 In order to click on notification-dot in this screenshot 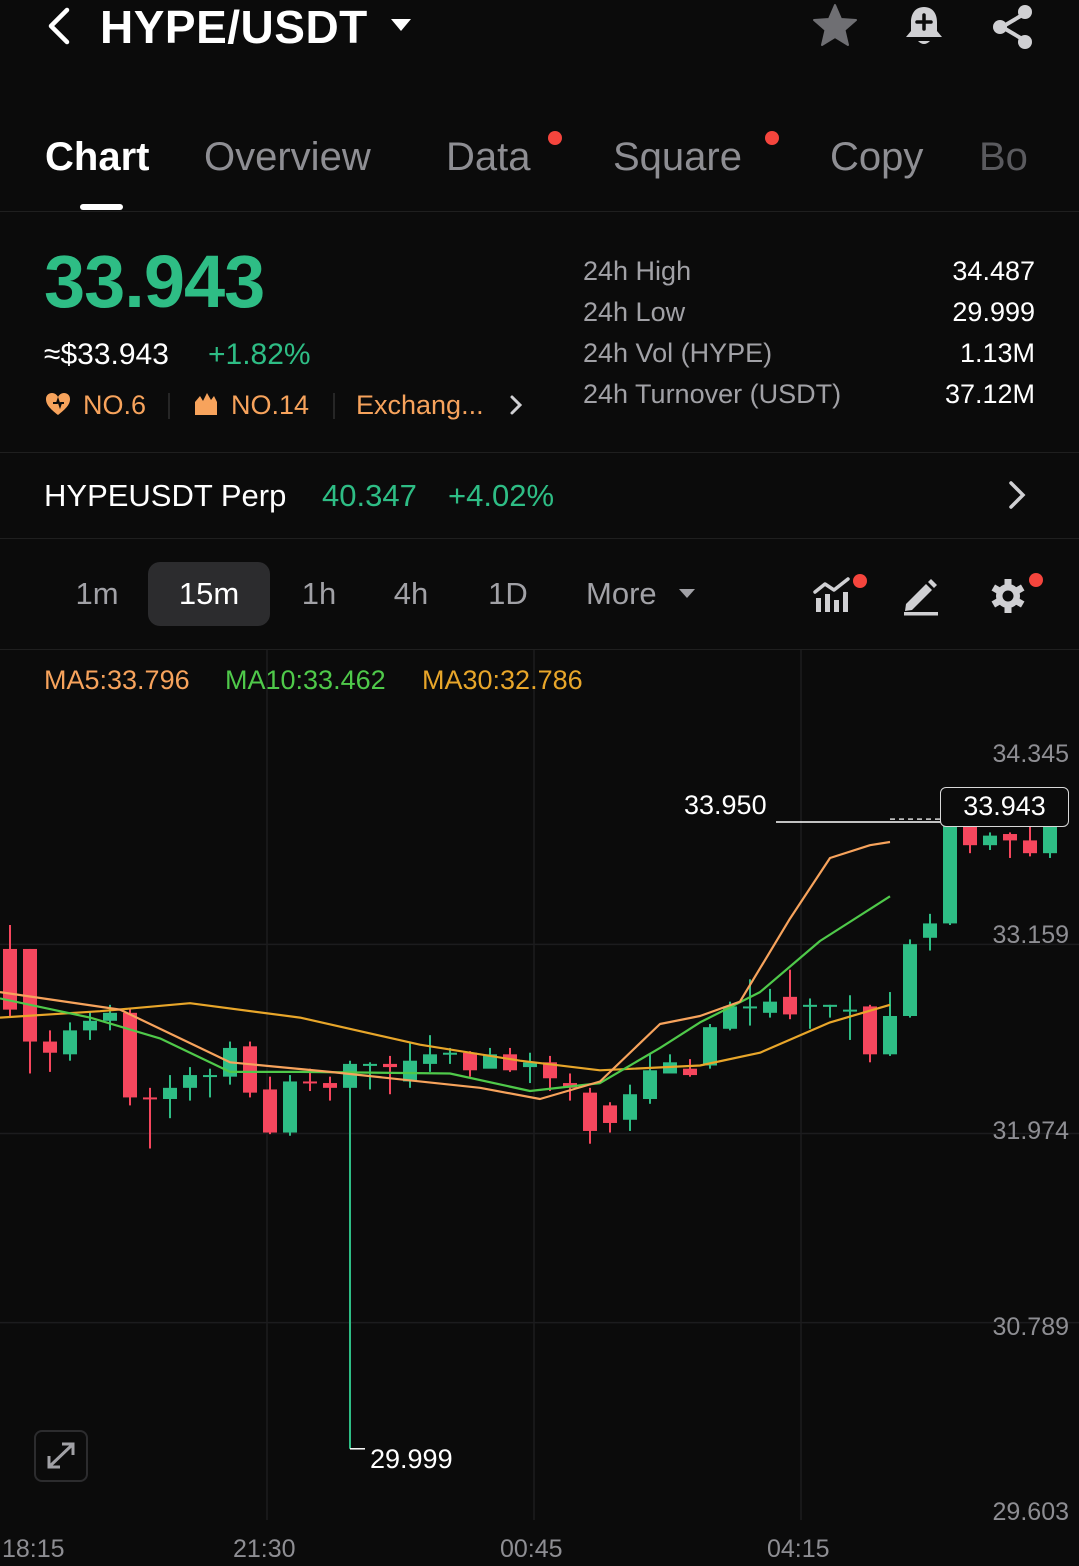, I will do `click(555, 138)`.